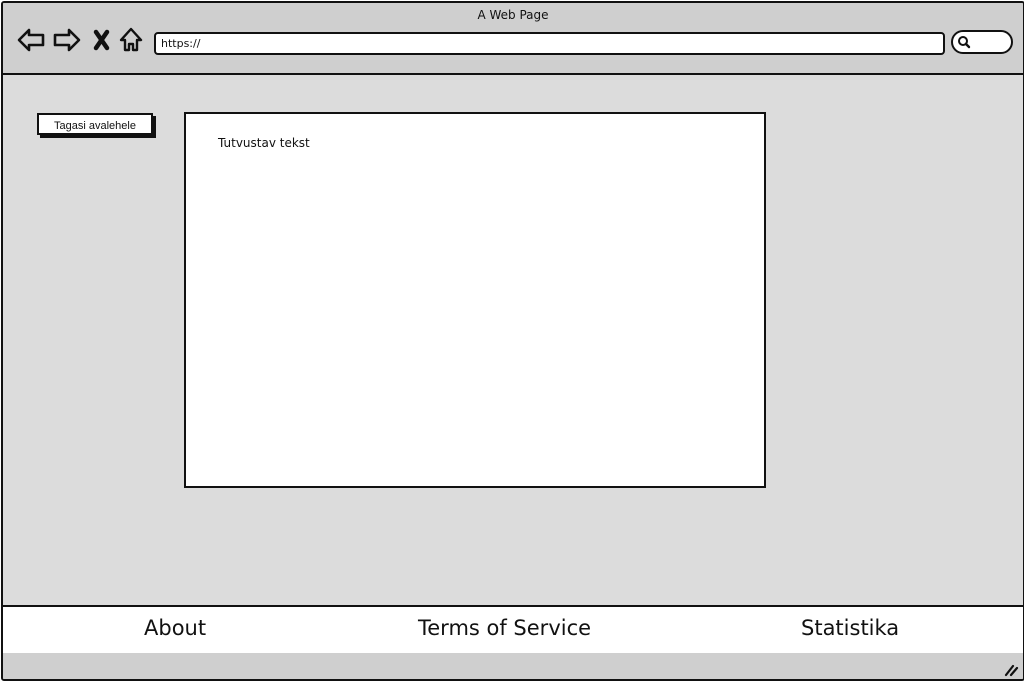 The width and height of the screenshot is (1024, 681). Describe the element at coordinates (964, 42) in the screenshot. I see `search-icon` at that location.